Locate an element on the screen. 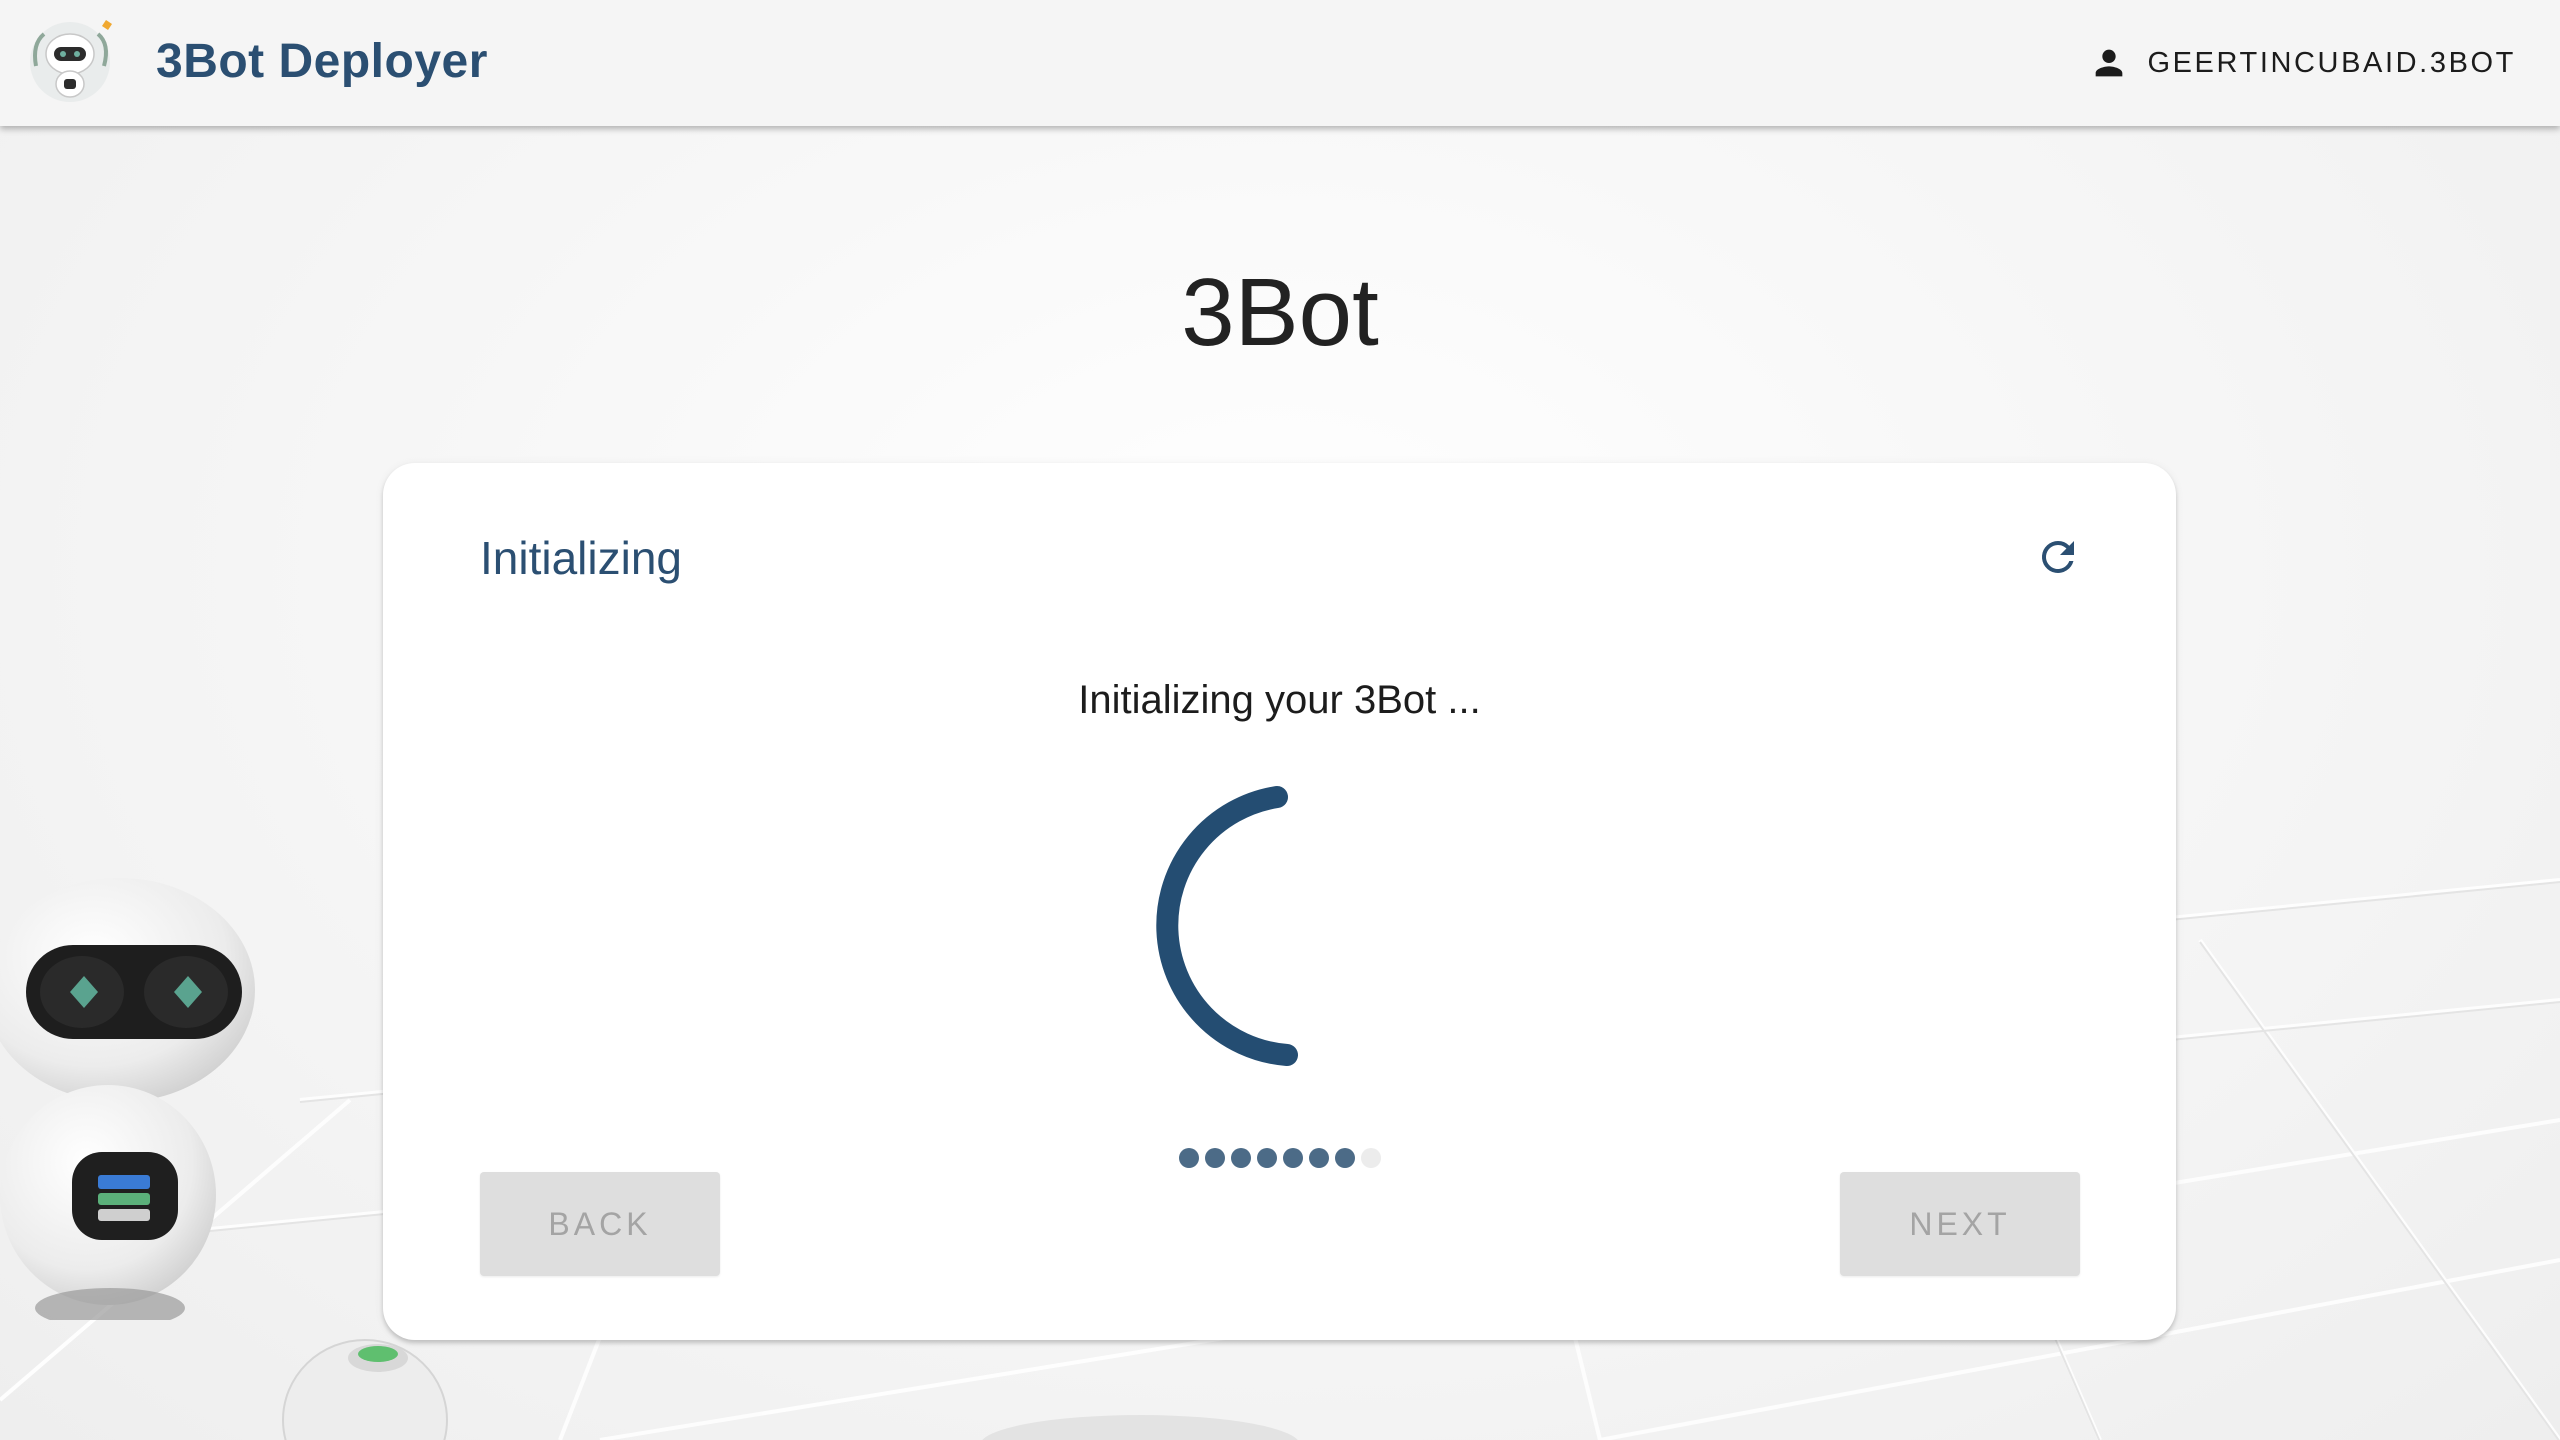 This screenshot has width=2560, height=1440. person-icon is located at coordinates (2109, 63).